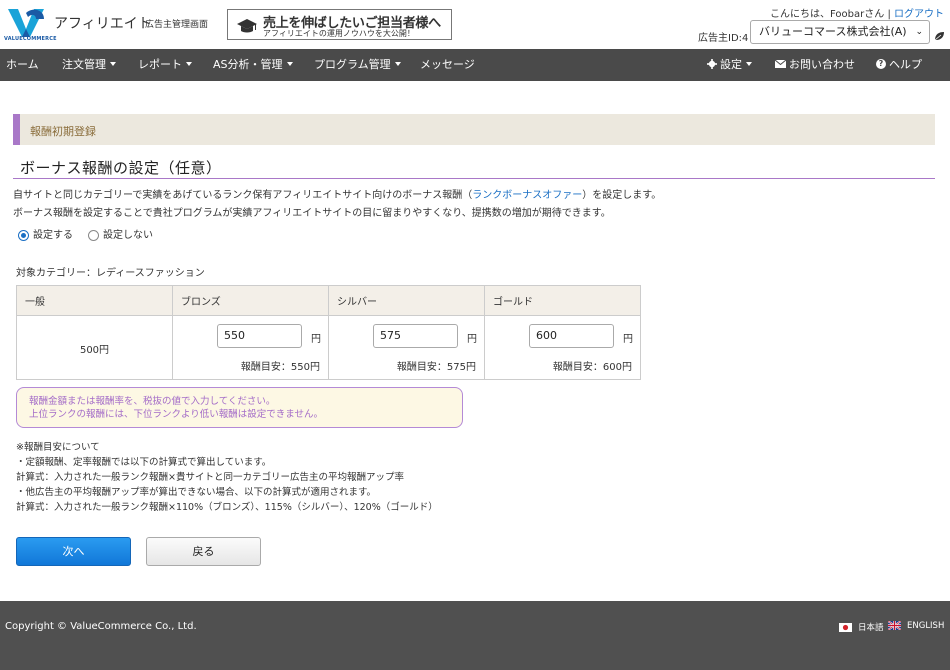  I want to click on nav-messages: メッセージ, so click(447, 65).